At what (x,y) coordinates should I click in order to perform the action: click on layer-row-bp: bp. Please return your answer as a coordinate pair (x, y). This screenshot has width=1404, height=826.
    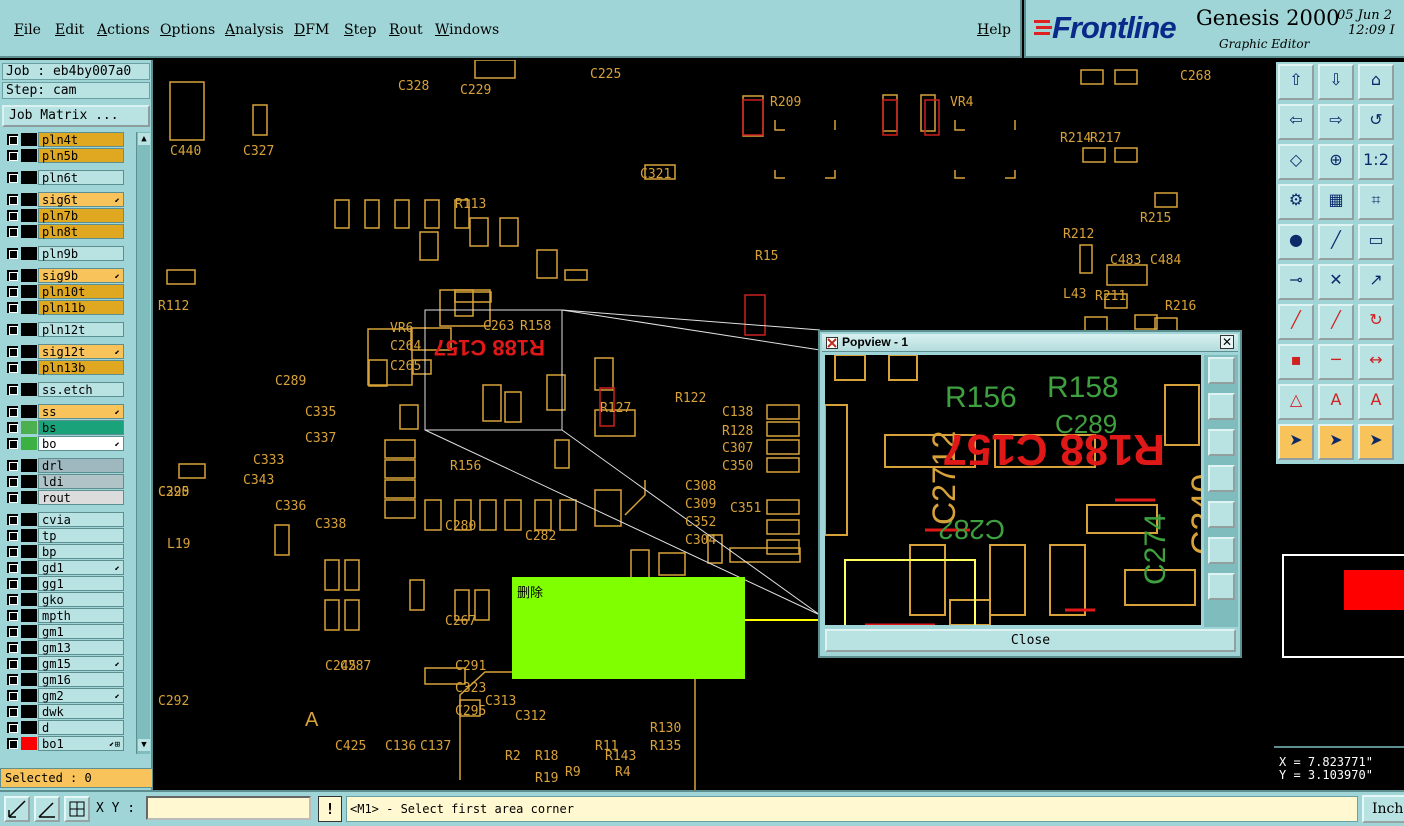
    Looking at the image, I should click on (65, 551).